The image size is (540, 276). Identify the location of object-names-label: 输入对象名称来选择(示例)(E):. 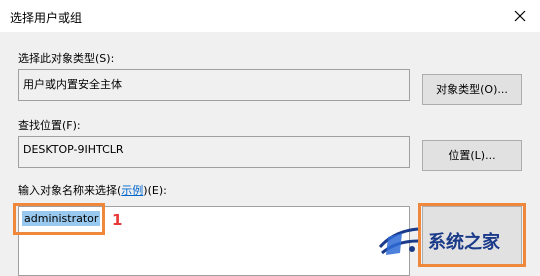
(92, 190).